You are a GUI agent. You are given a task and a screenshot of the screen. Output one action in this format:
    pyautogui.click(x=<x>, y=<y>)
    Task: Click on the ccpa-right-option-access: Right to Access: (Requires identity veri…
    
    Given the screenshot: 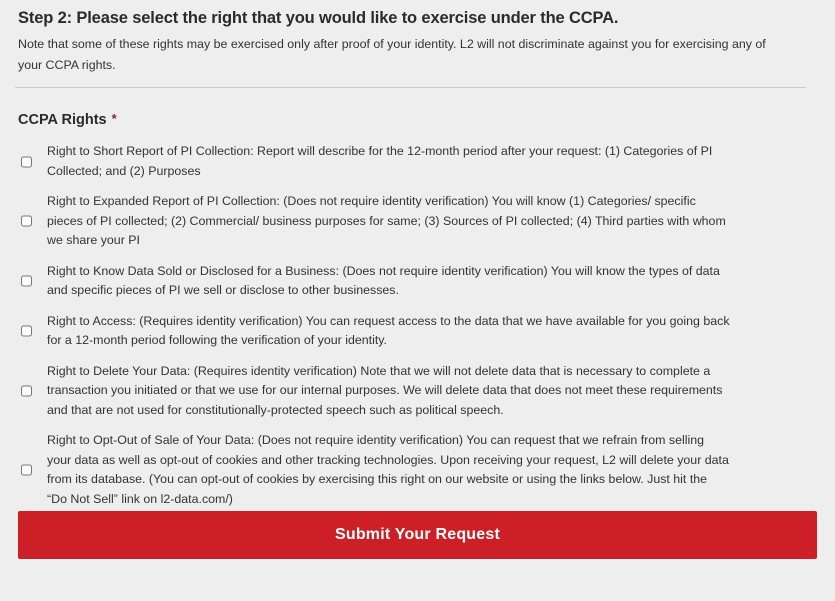 What is the action you would take?
    pyautogui.click(x=417, y=331)
    